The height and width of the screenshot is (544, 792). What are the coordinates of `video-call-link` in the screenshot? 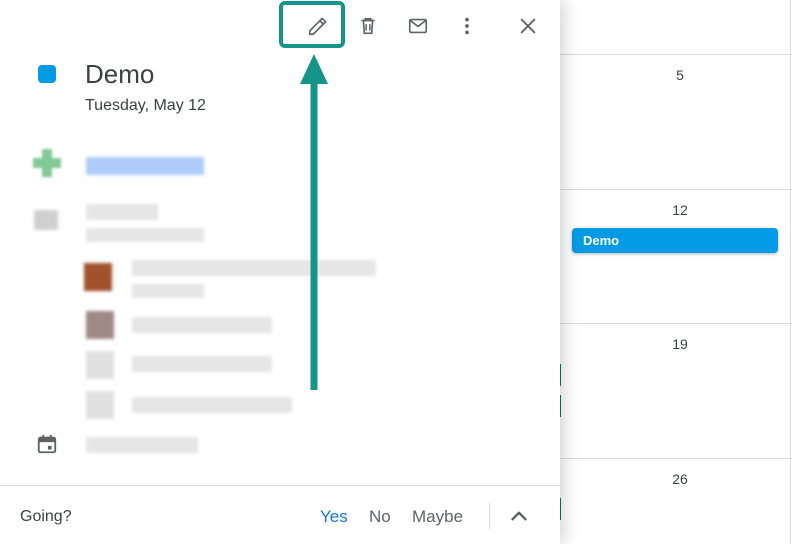 It's located at (145, 166).